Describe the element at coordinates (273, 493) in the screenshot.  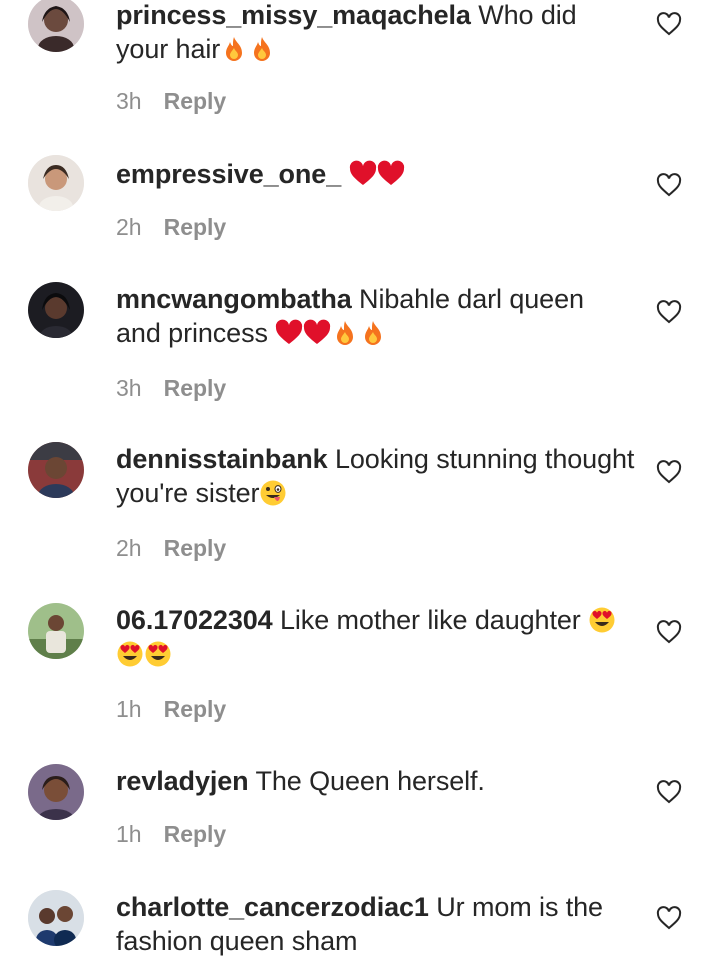
I see `zany-face-emoji` at that location.